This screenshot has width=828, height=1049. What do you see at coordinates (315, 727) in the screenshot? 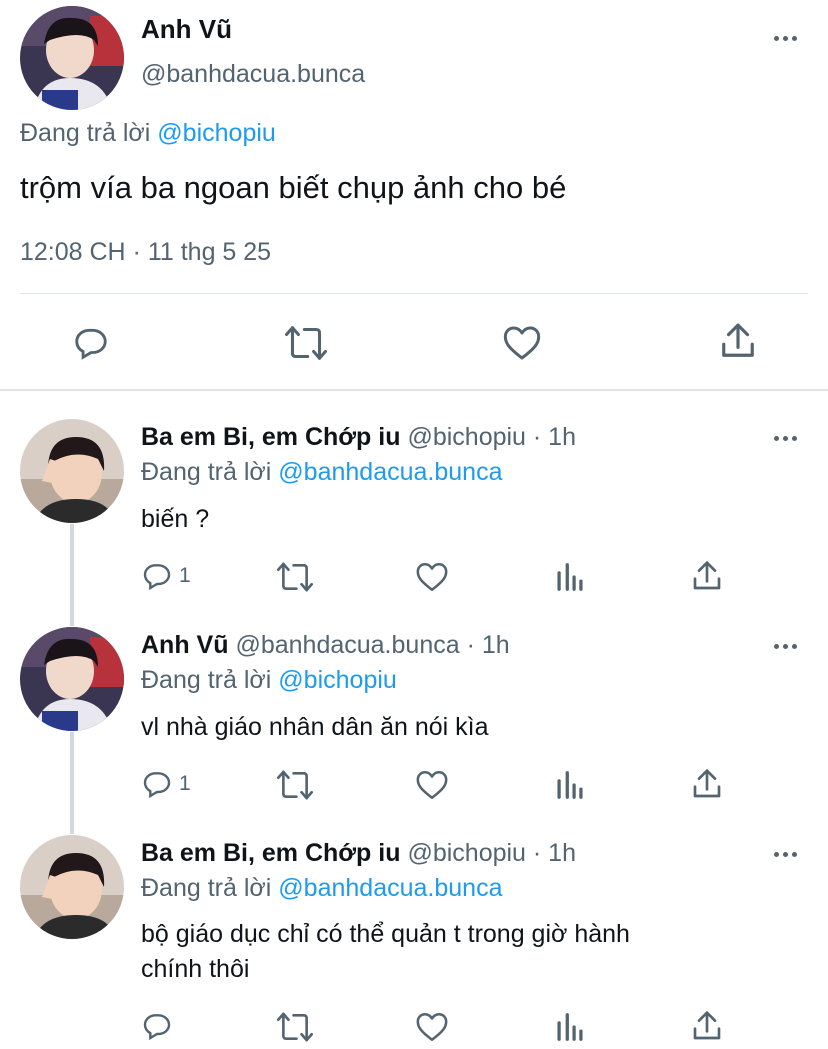
I see `reply-text: vl nhà giáo nhân dân ăn nói kìa` at bounding box center [315, 727].